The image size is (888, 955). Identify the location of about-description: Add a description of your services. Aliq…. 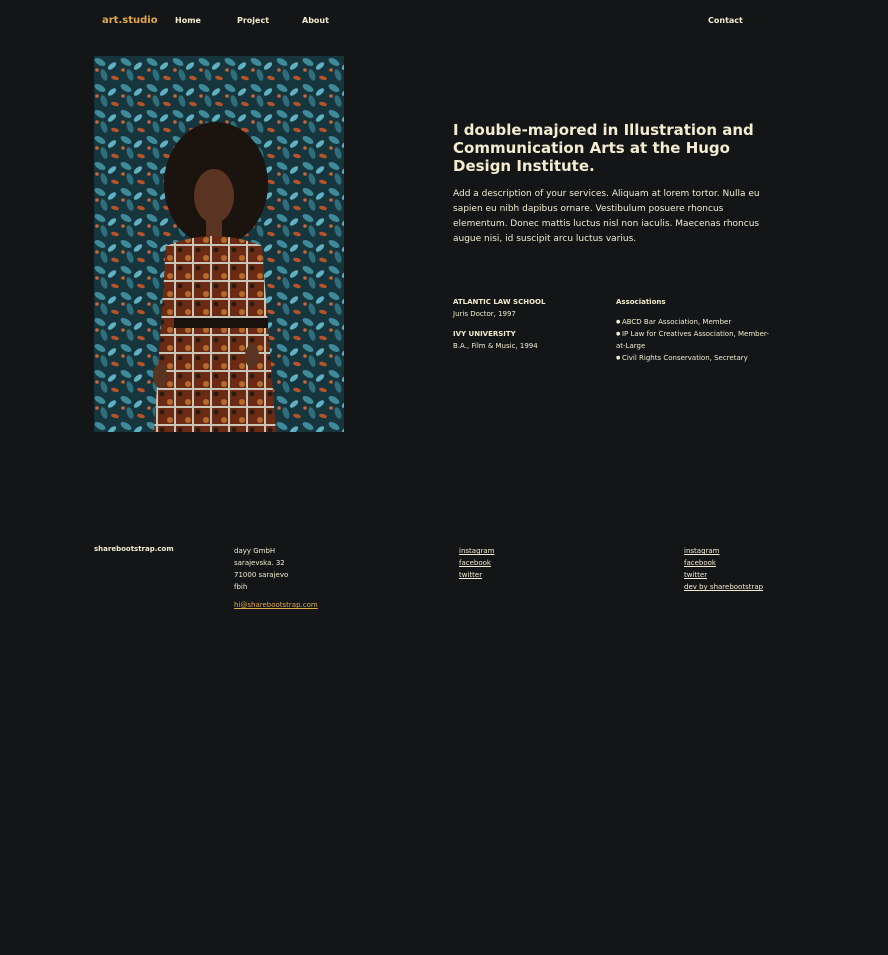
(606, 216).